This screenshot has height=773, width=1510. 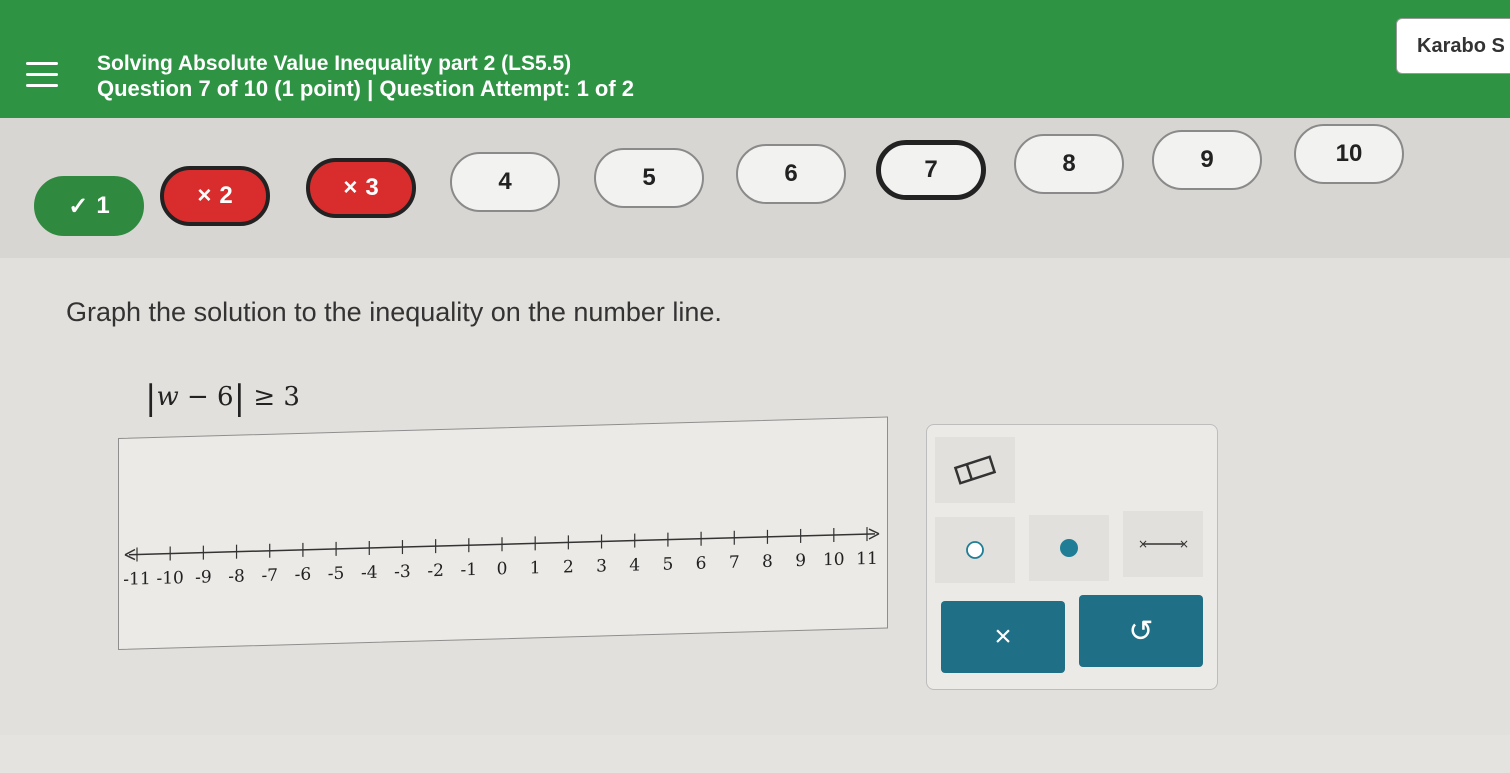 I want to click on question-nav-label: 5, so click(x=649, y=177).